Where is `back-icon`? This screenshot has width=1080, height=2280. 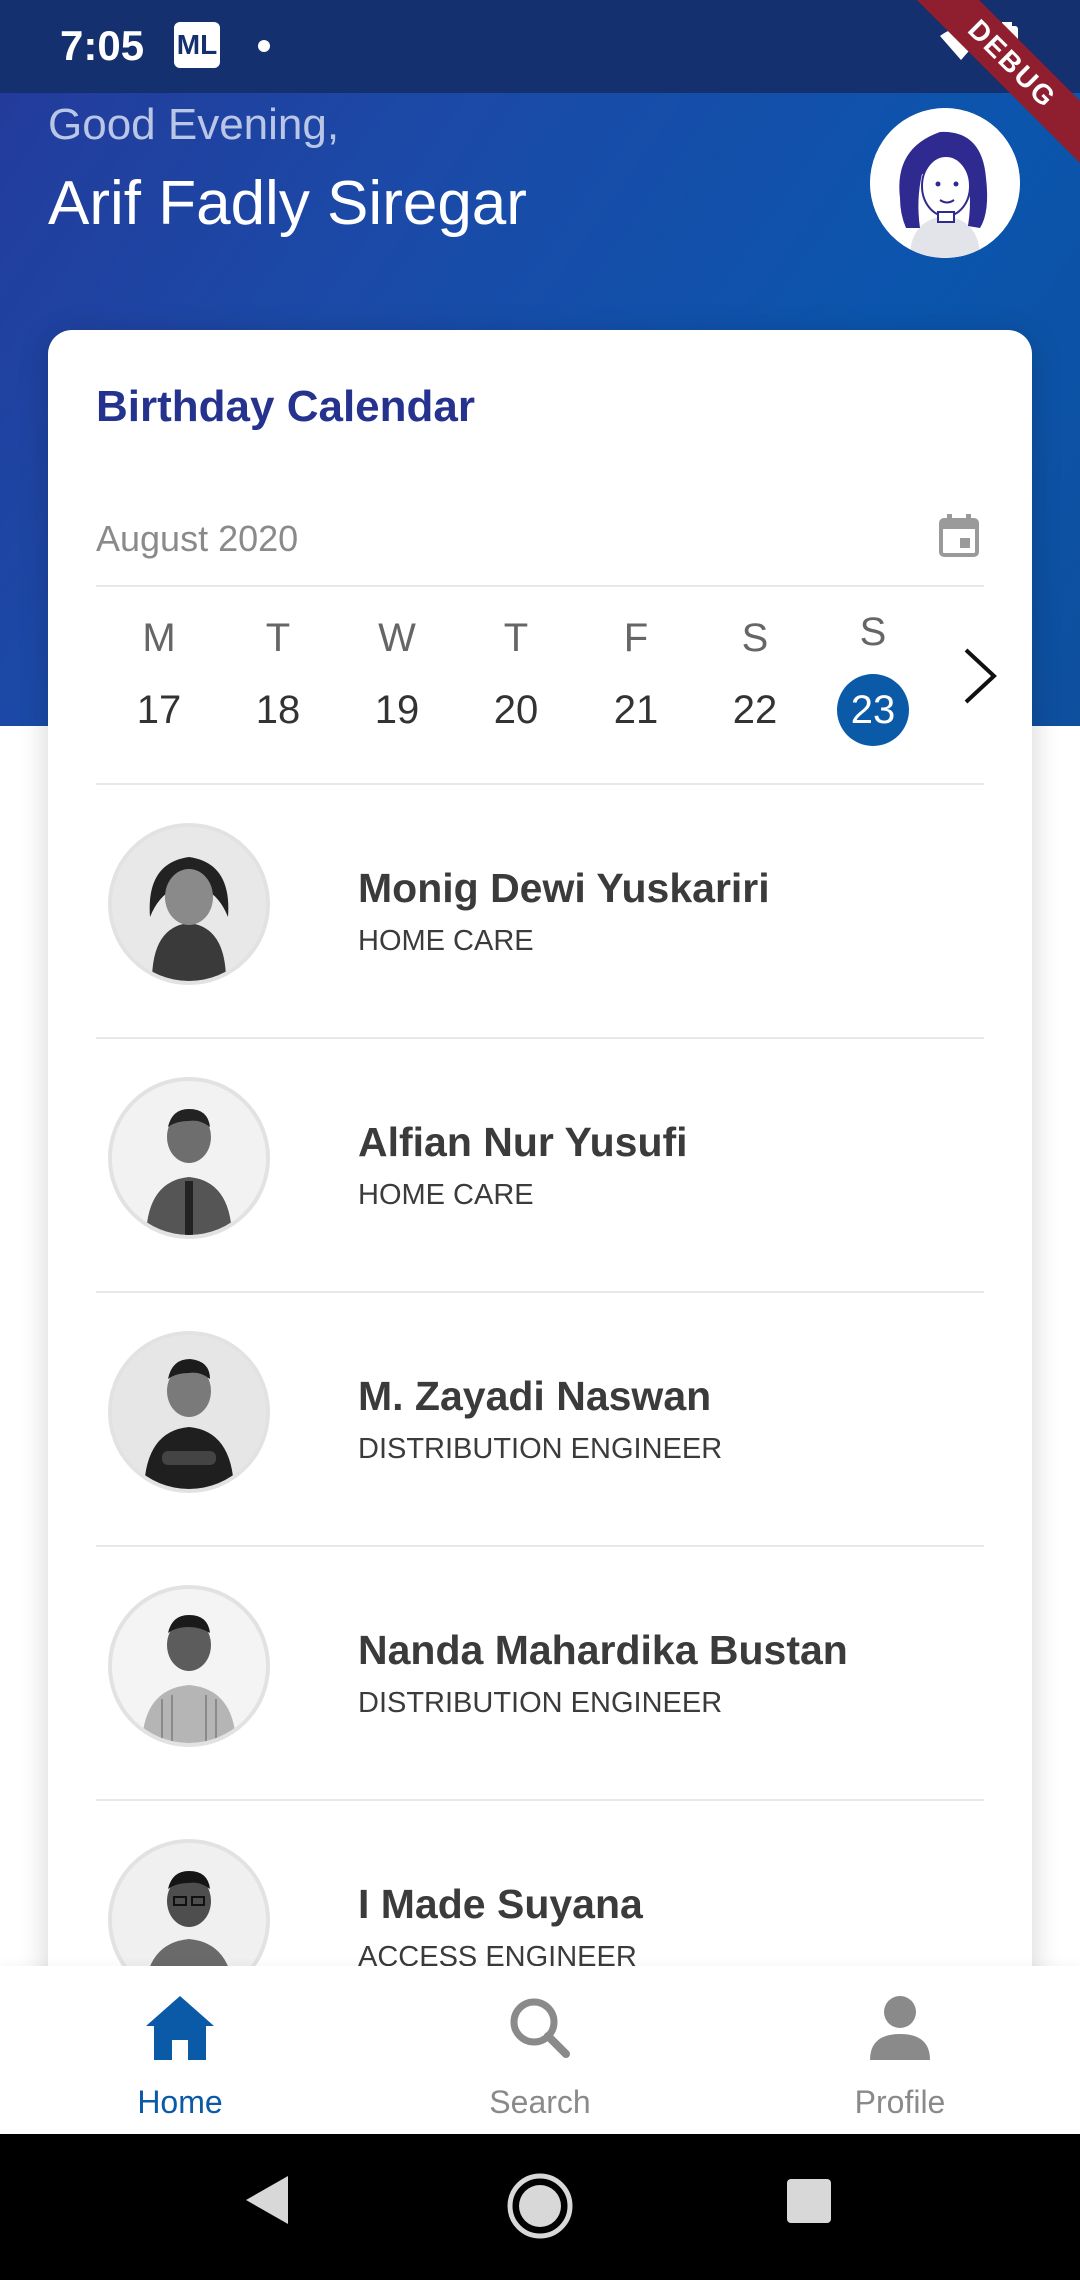 back-icon is located at coordinates (267, 2202).